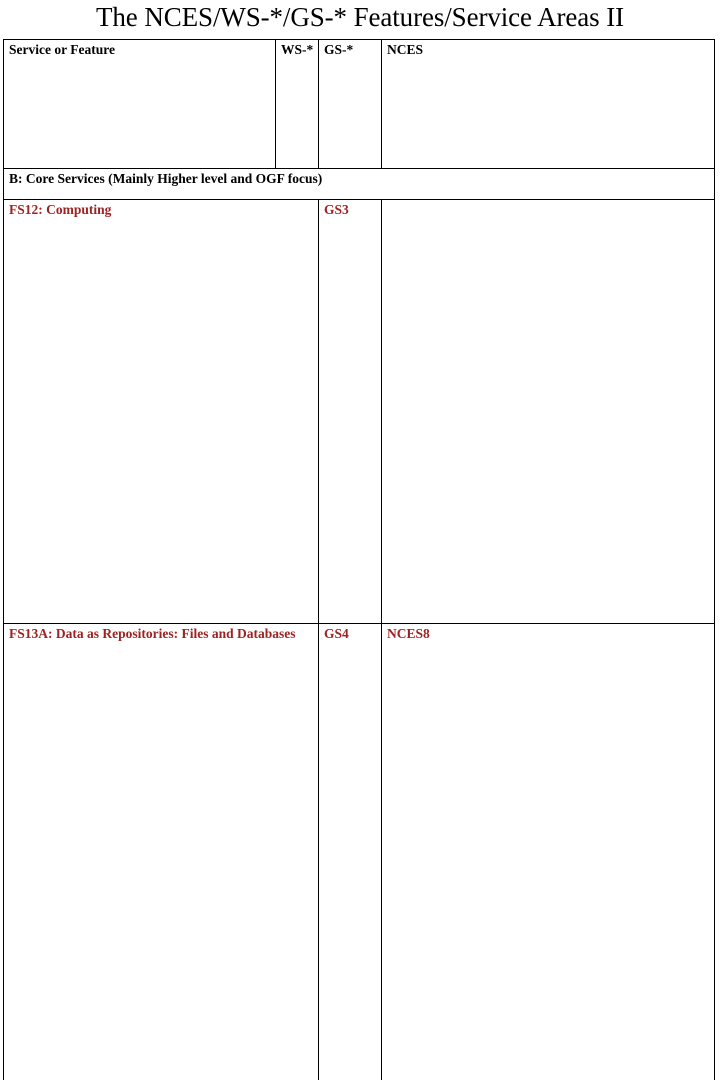 This screenshot has width=720, height=1080. I want to click on cell-gs: GS3, so click(350, 412).